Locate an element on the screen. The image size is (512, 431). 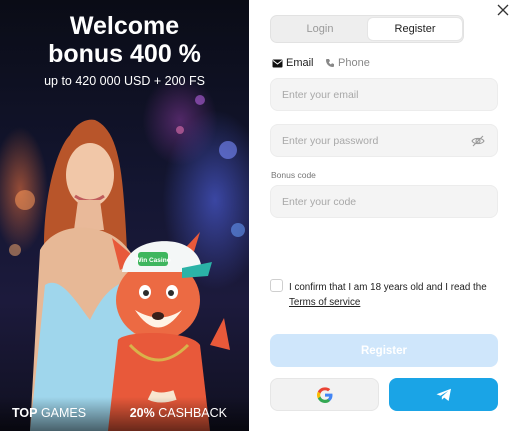
email-icon is located at coordinates (277, 63).